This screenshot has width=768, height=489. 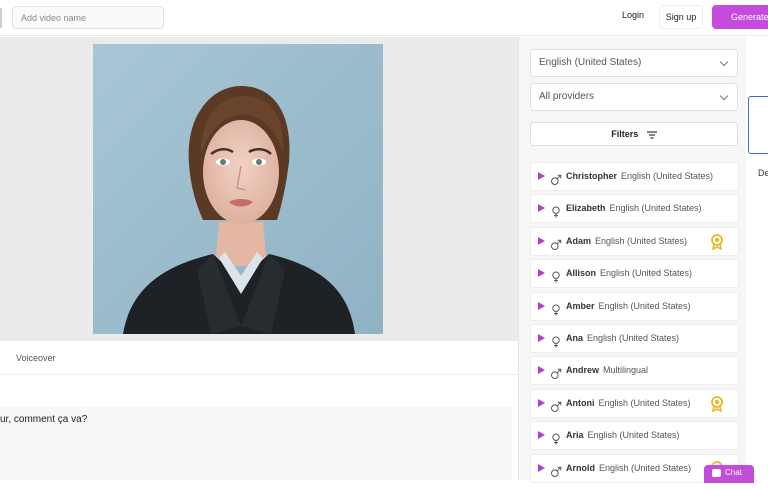 What do you see at coordinates (36, 358) in the screenshot?
I see `tab-voiceover: Voiceover` at bounding box center [36, 358].